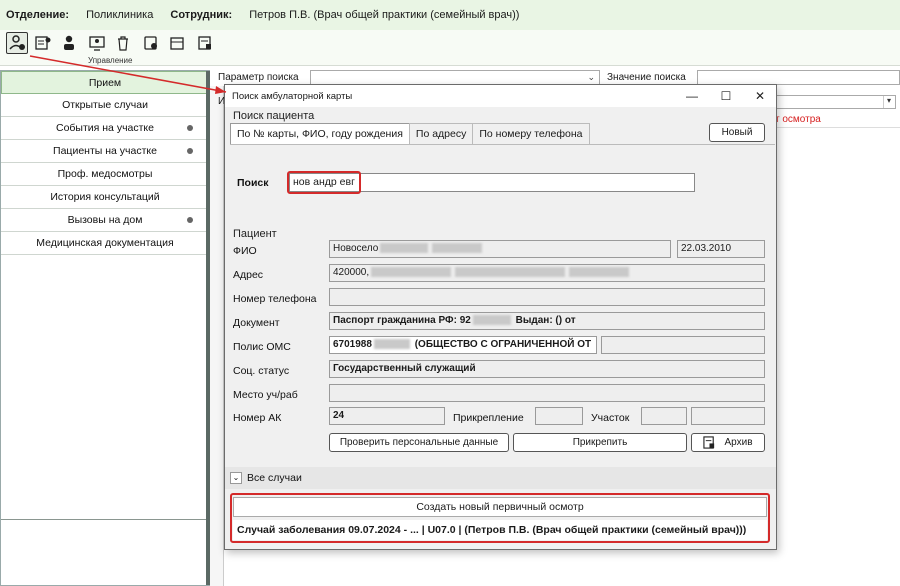 The height and width of the screenshot is (586, 900). Describe the element at coordinates (692, 96) in the screenshot. I see `minimize-icon: —` at that location.